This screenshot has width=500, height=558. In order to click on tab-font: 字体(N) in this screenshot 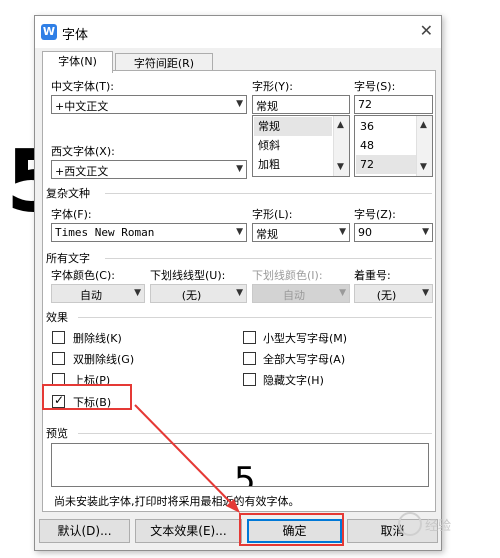, I will do `click(77, 62)`.